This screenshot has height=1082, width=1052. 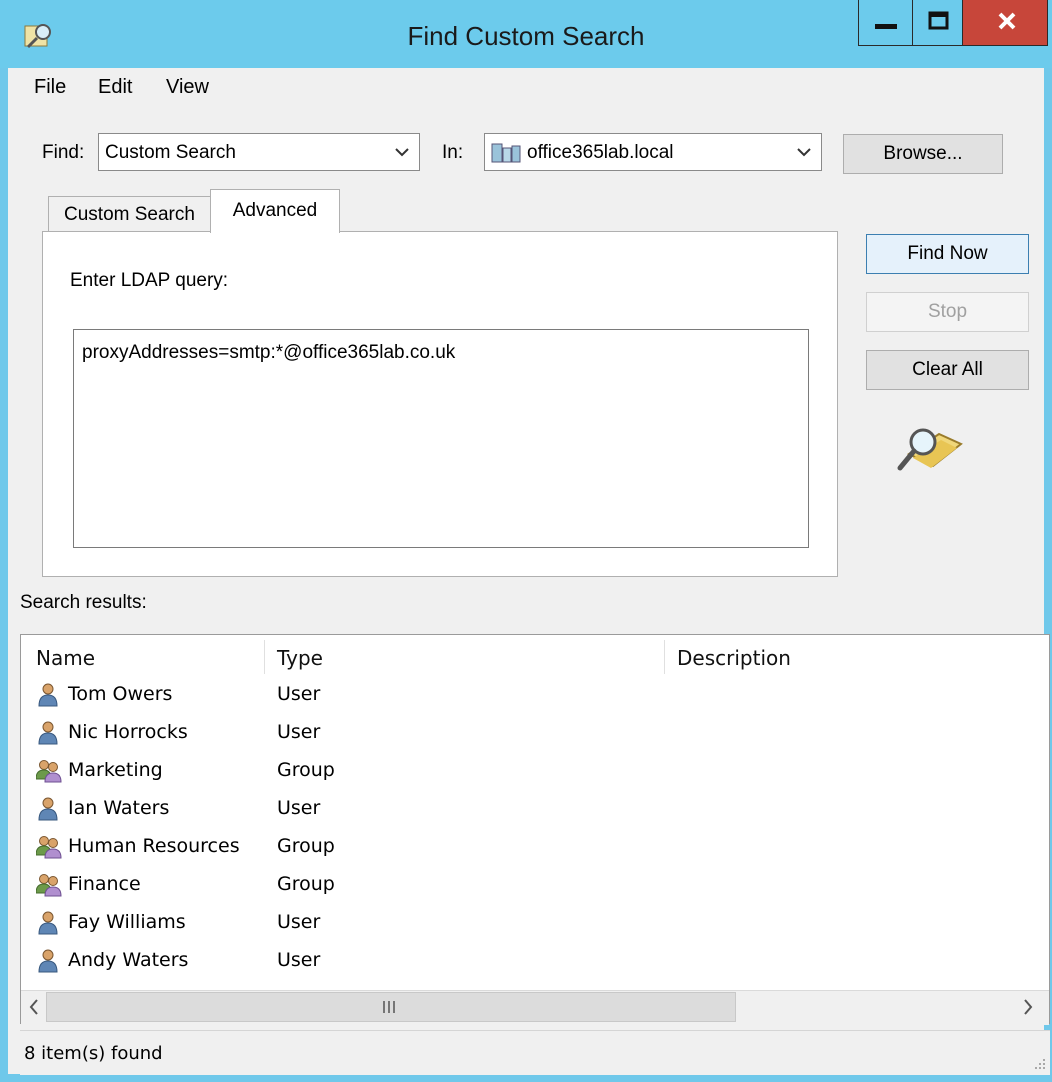 What do you see at coordinates (535, 1052) in the screenshot?
I see `status-bar: 8 item(s) found` at bounding box center [535, 1052].